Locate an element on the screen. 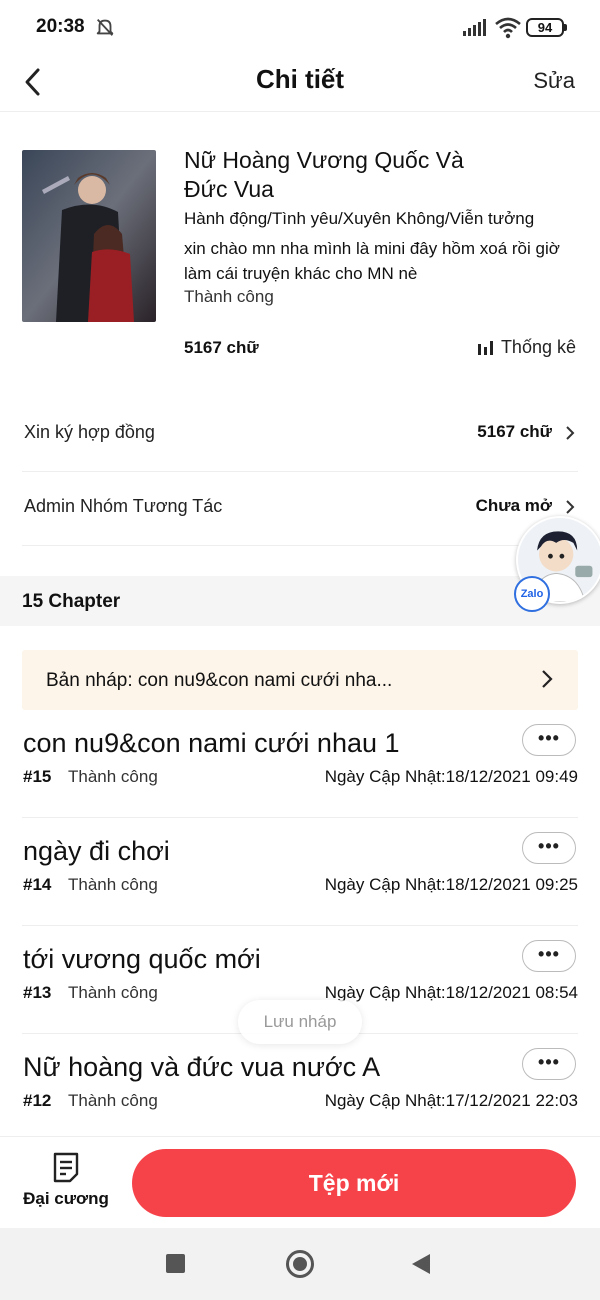 The image size is (600, 1300). save-draft-toast: Lưu nháp is located at coordinates (300, 1022).